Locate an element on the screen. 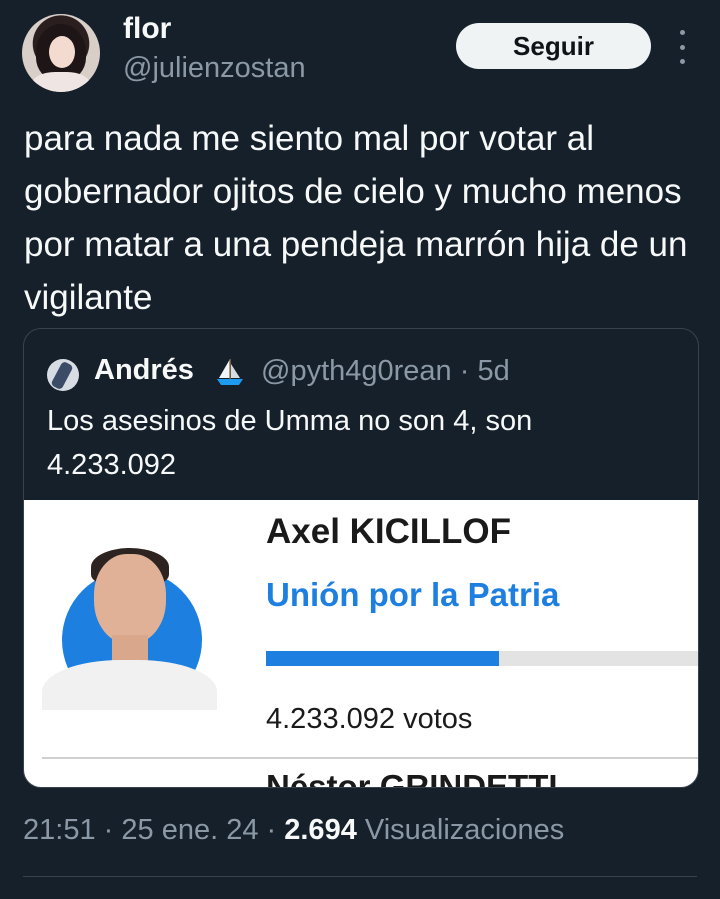 The height and width of the screenshot is (899, 720). quoted-meta: @pyth4g0rean · 5d is located at coordinates (385, 371).